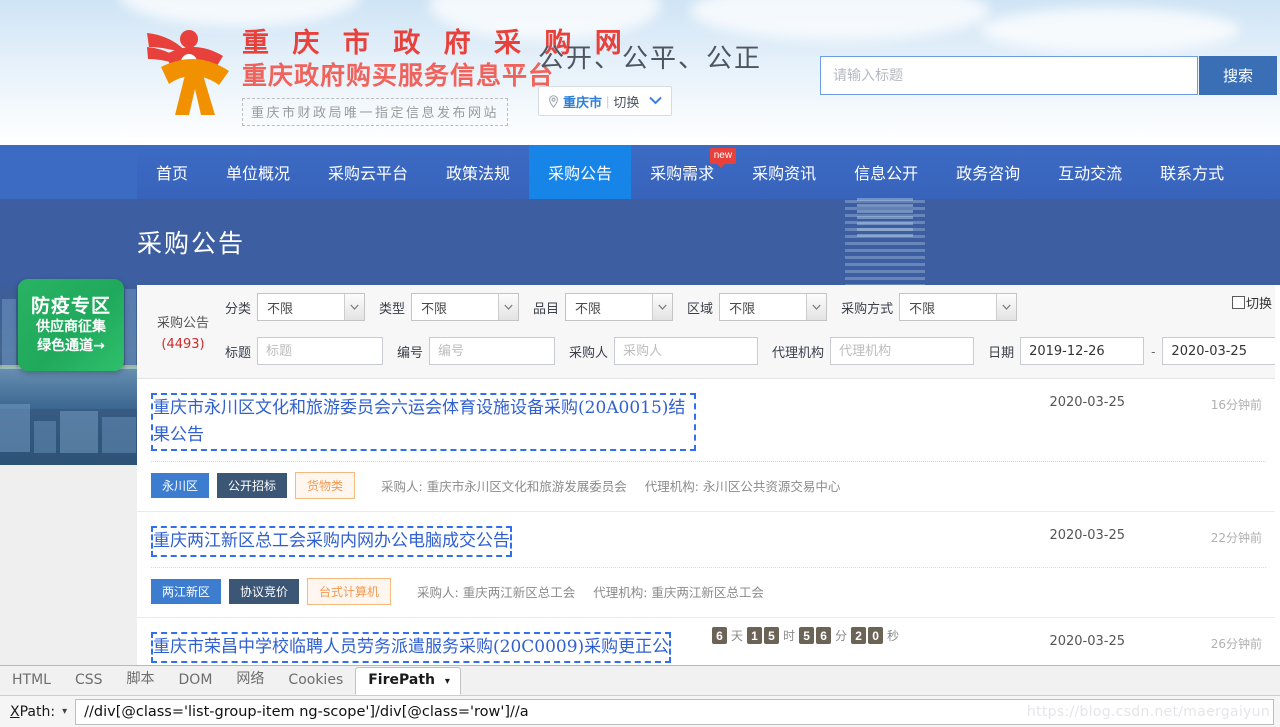 Image resolution: width=1280 pixels, height=727 pixels. Describe the element at coordinates (238, 309) in the screenshot. I see `filter-label-category: 分类` at that location.